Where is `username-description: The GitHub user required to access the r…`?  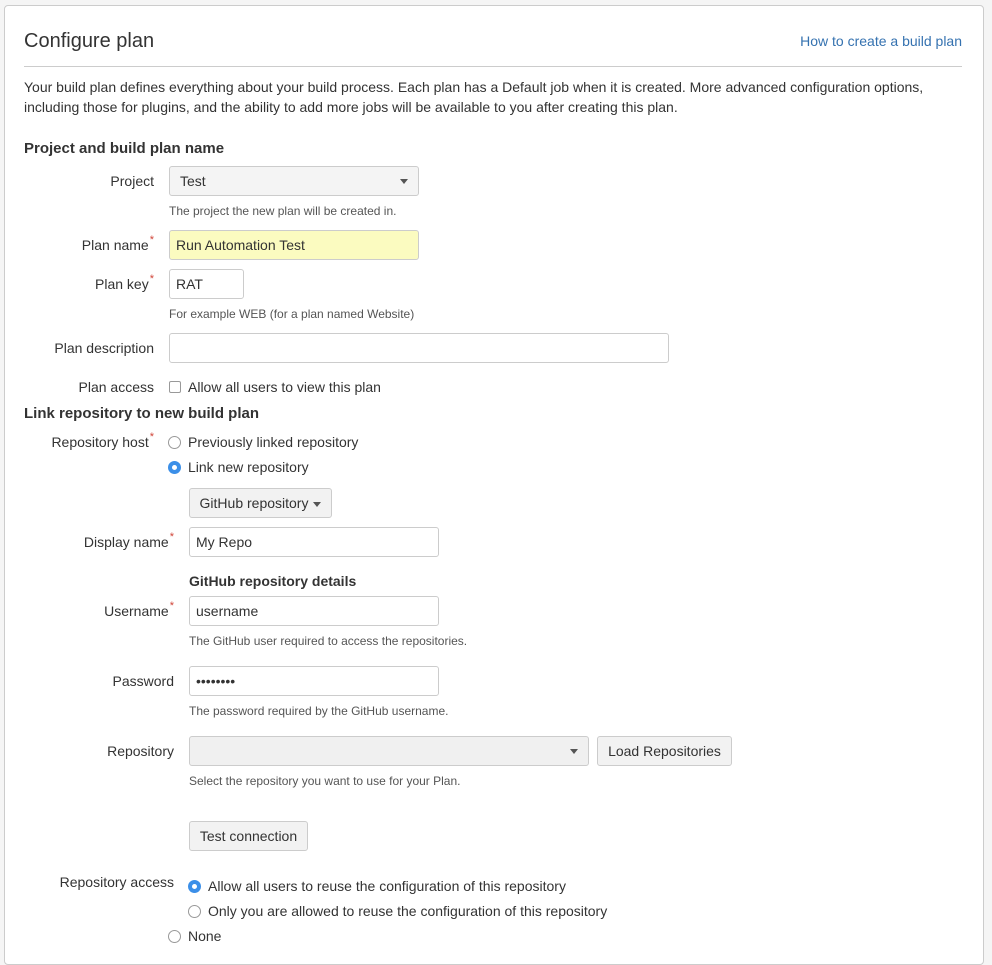
username-description: The GitHub user required to access the r… is located at coordinates (328, 641).